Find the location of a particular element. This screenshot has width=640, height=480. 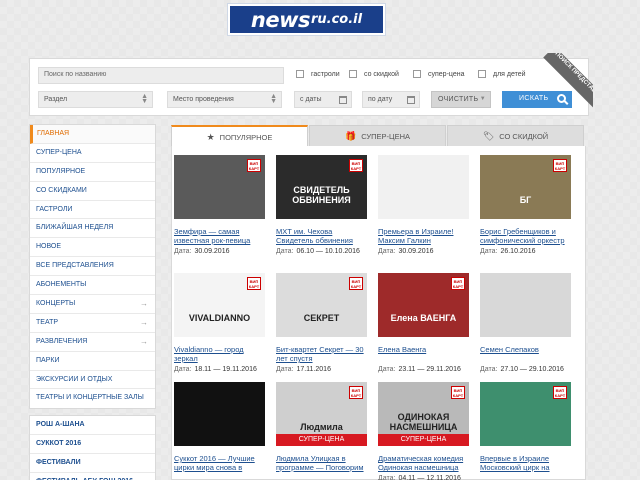

tab-super-price: 🎁 СУПЕР-ЦЕНА is located at coordinates (377, 136).